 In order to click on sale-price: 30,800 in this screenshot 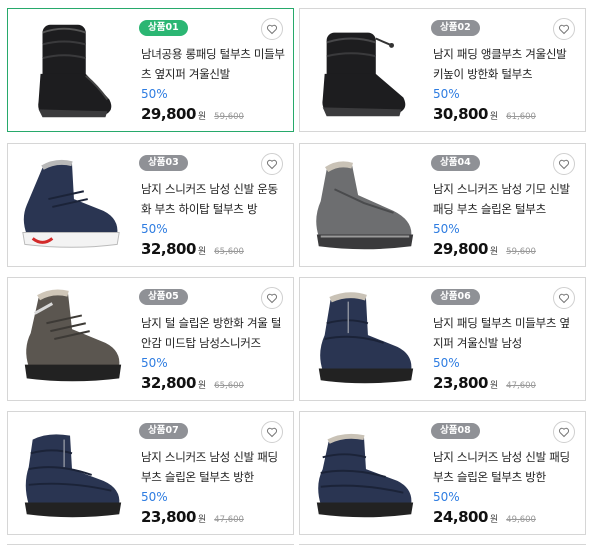, I will do `click(460, 114)`.